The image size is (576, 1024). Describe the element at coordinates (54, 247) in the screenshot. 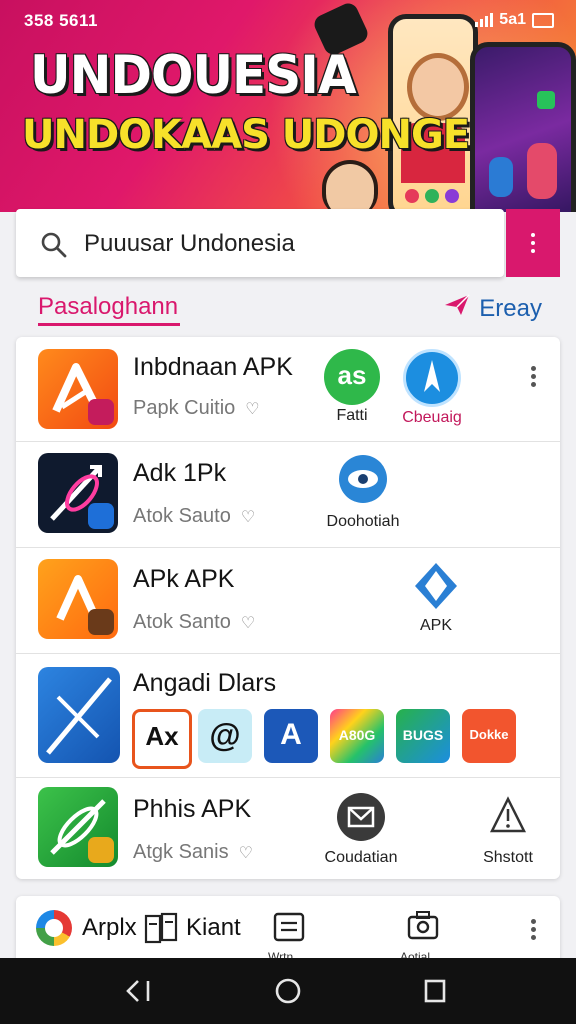

I see `search-icon` at that location.